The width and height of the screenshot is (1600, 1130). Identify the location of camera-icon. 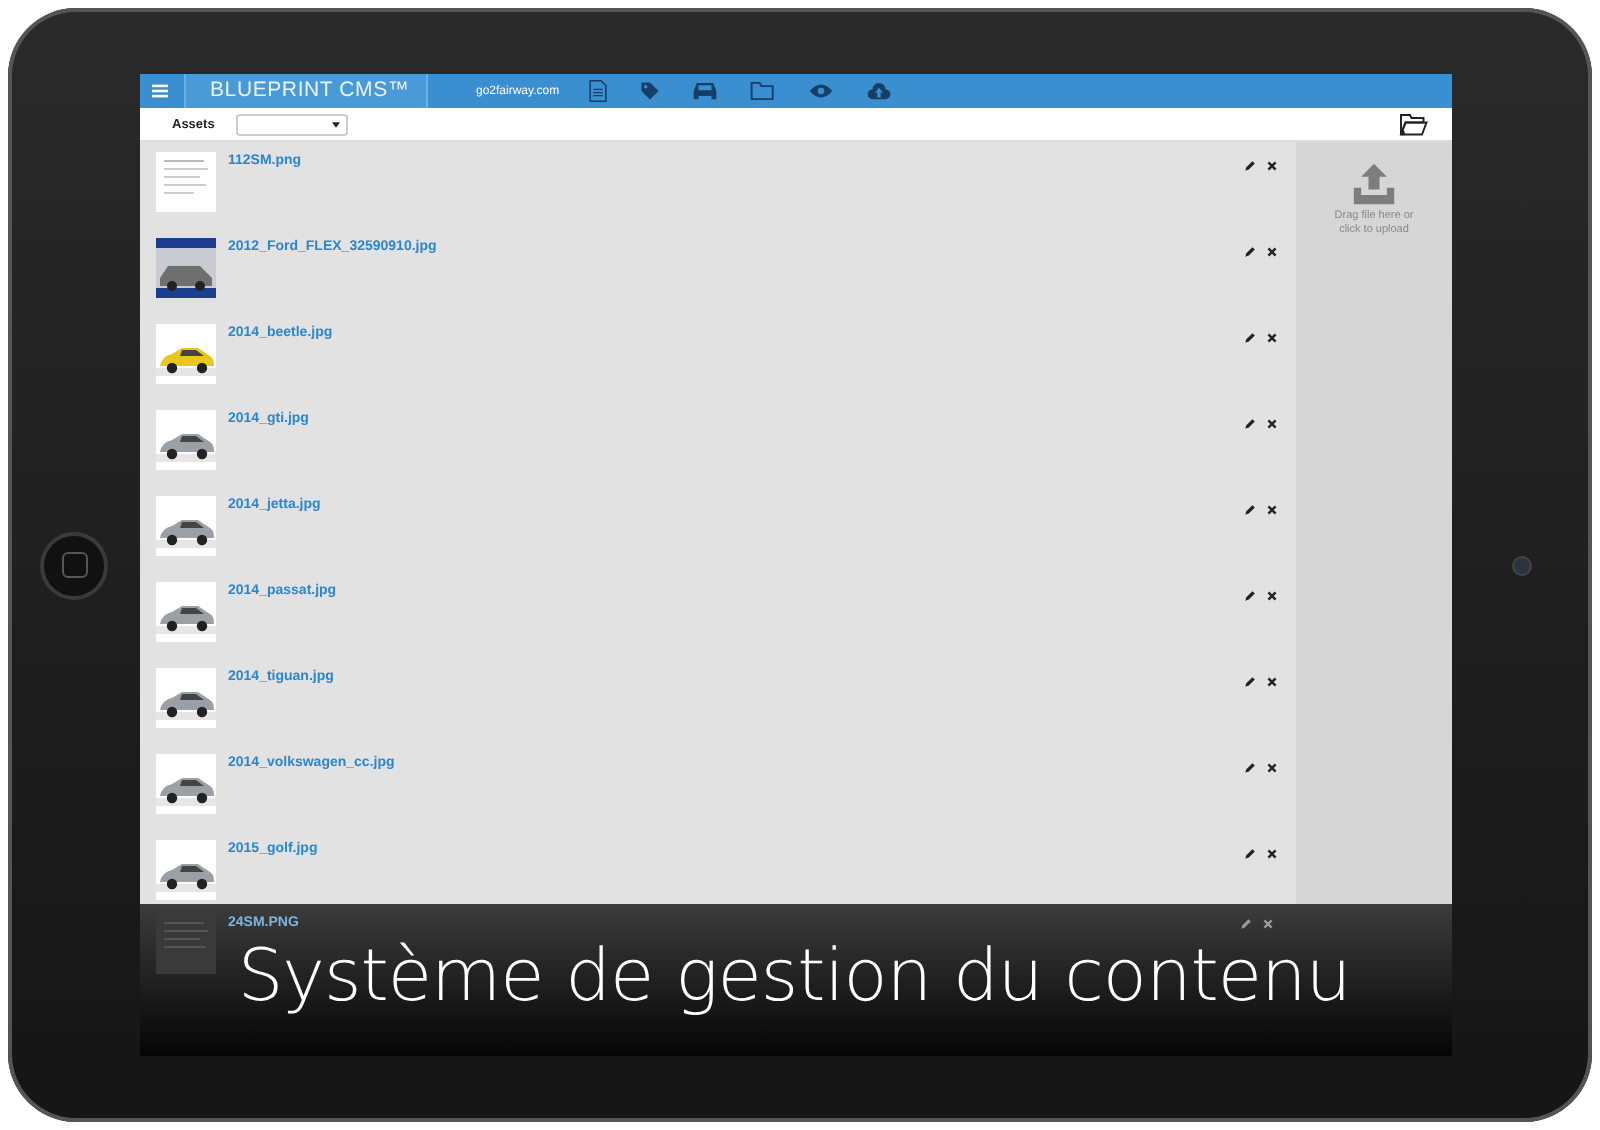
(1522, 565).